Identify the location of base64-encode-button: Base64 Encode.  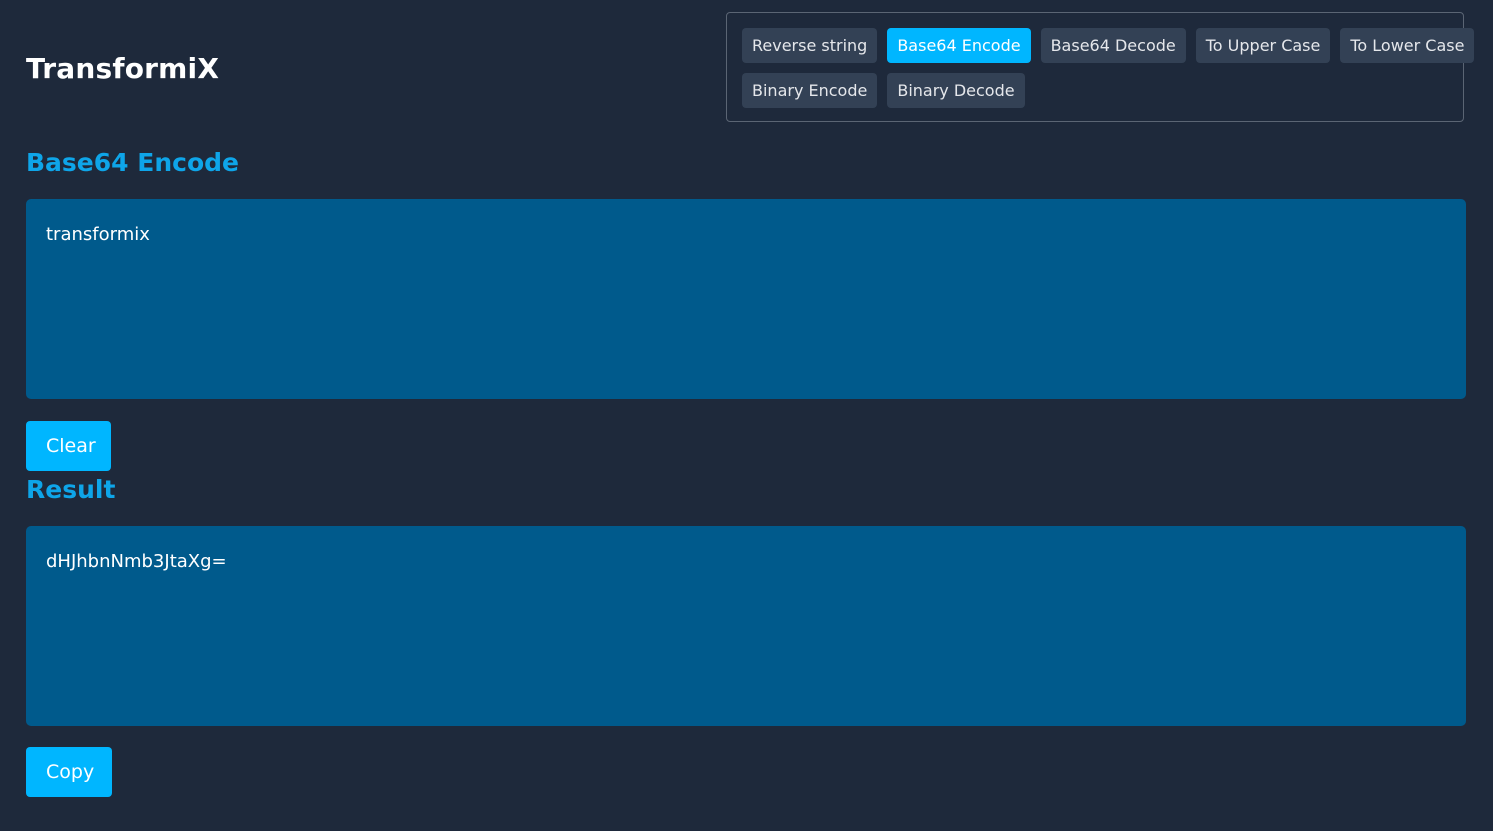
(959, 45).